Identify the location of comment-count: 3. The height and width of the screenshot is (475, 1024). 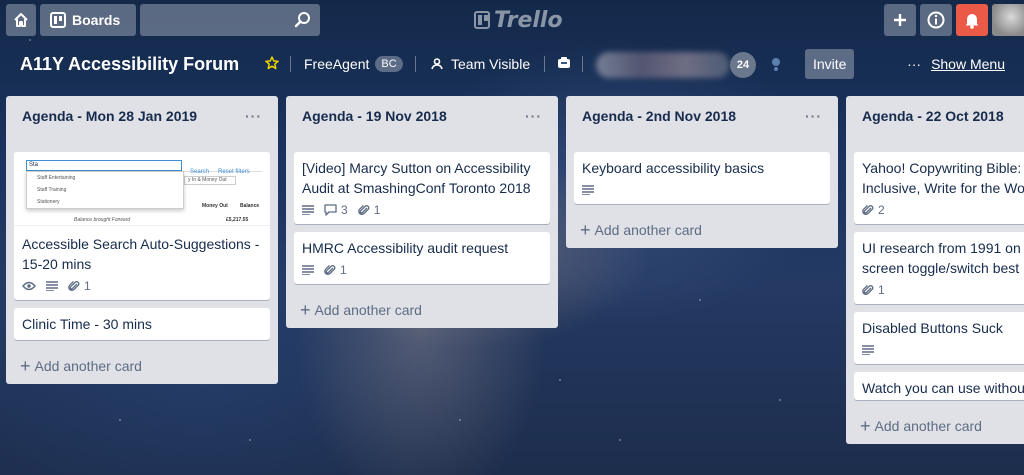
(344, 210).